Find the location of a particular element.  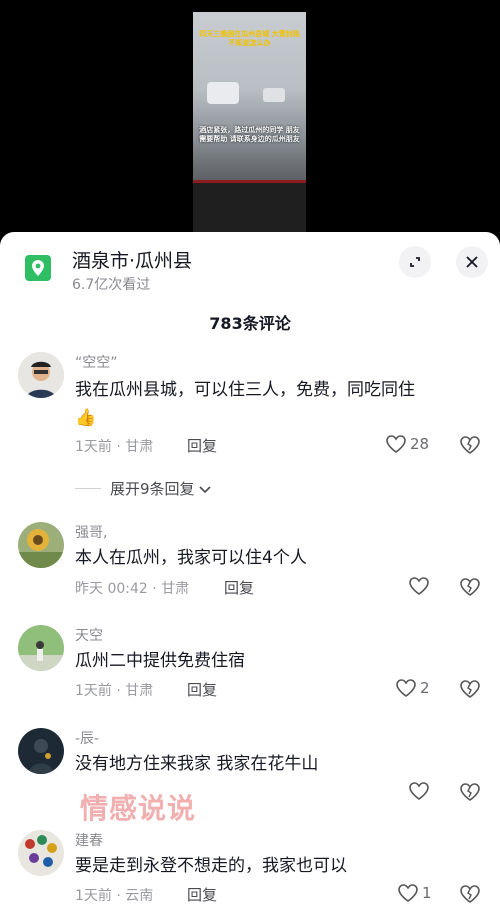

expand-replies-label: 展开9条回复 is located at coordinates (160, 488).